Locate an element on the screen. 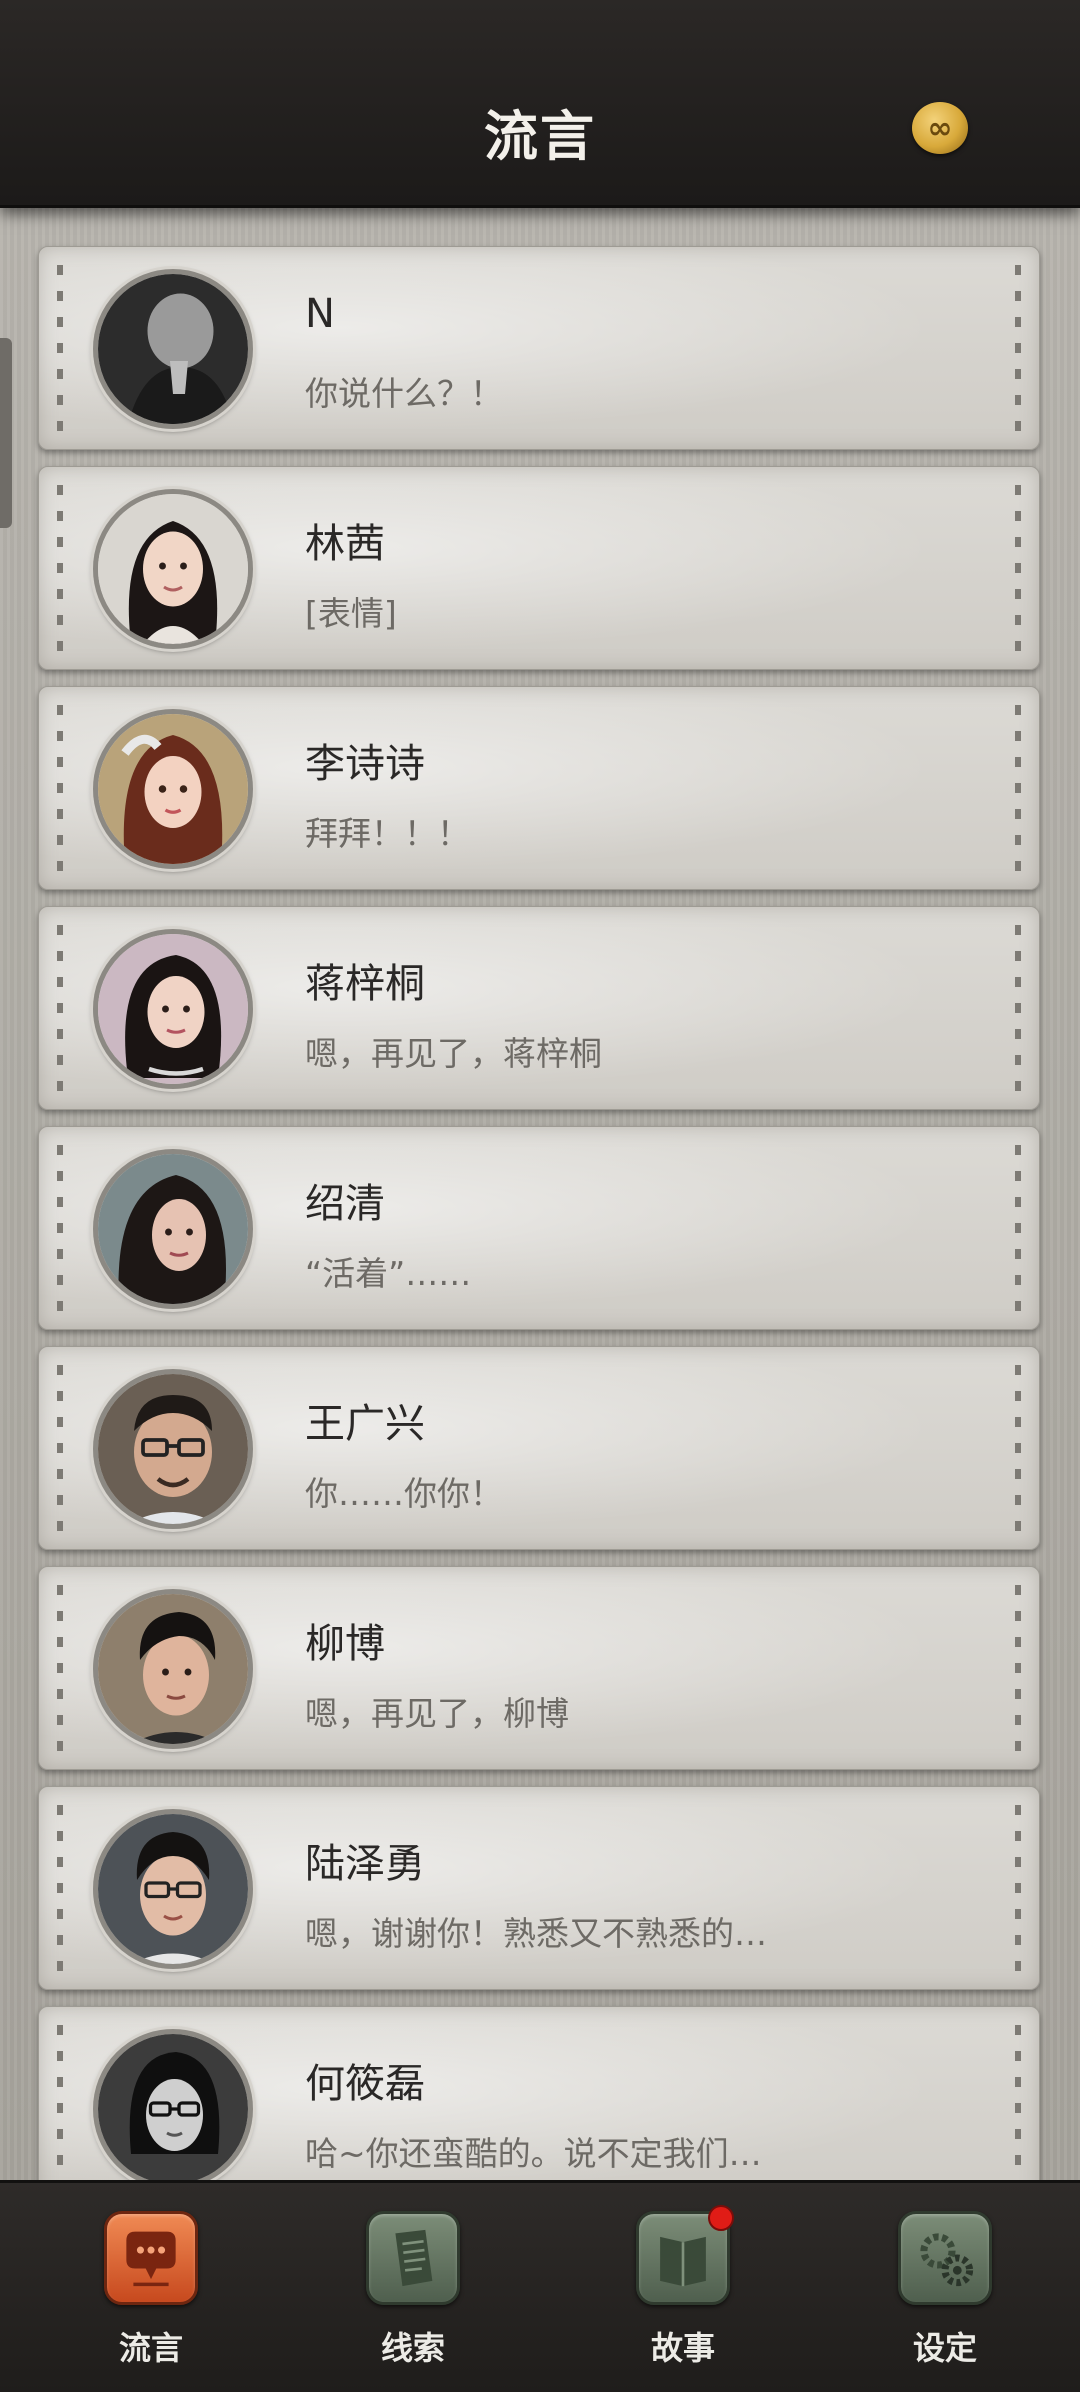 The height and width of the screenshot is (2392, 1080). contact-name: 蒋梓桐 is located at coordinates (365, 984).